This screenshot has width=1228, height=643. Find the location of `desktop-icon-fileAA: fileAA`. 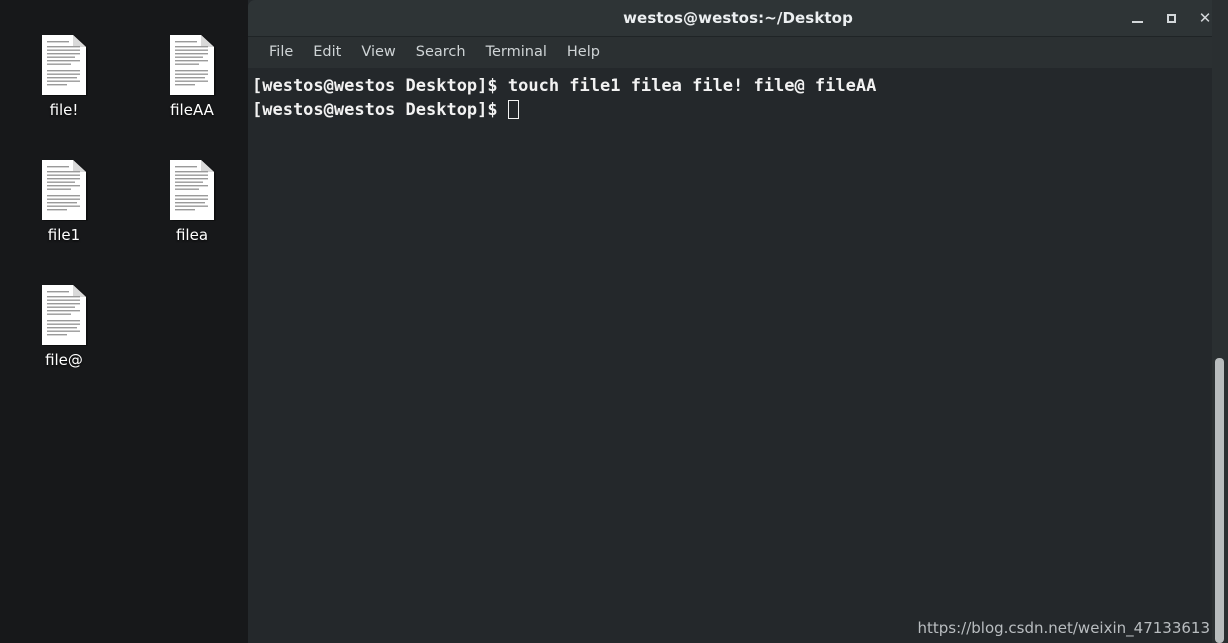

desktop-icon-fileAA: fileAA is located at coordinates (192, 76).